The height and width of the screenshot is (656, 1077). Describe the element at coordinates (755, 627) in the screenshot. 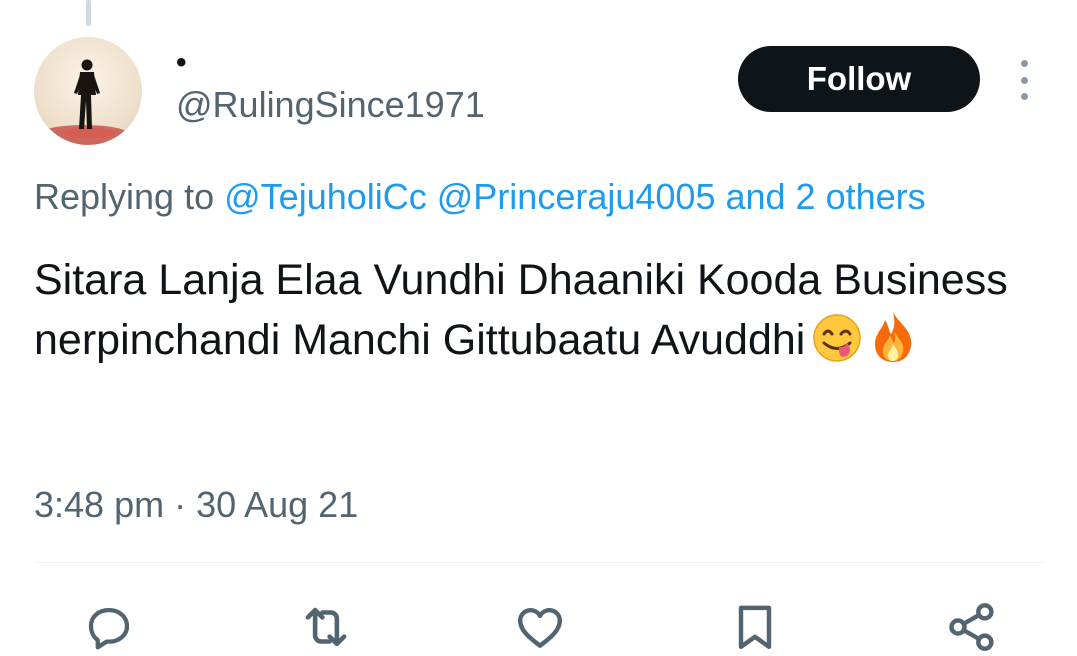

I see `bookmark-icon` at that location.